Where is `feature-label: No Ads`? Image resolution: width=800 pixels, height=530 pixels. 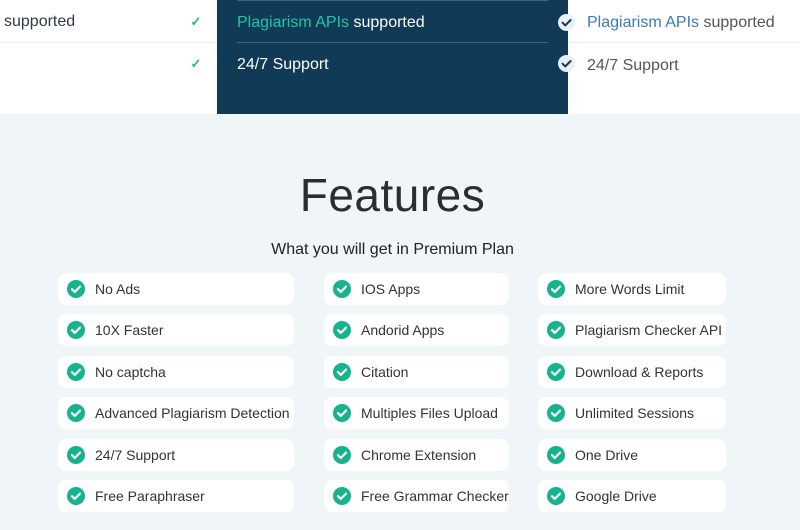 feature-label: No Ads is located at coordinates (118, 289).